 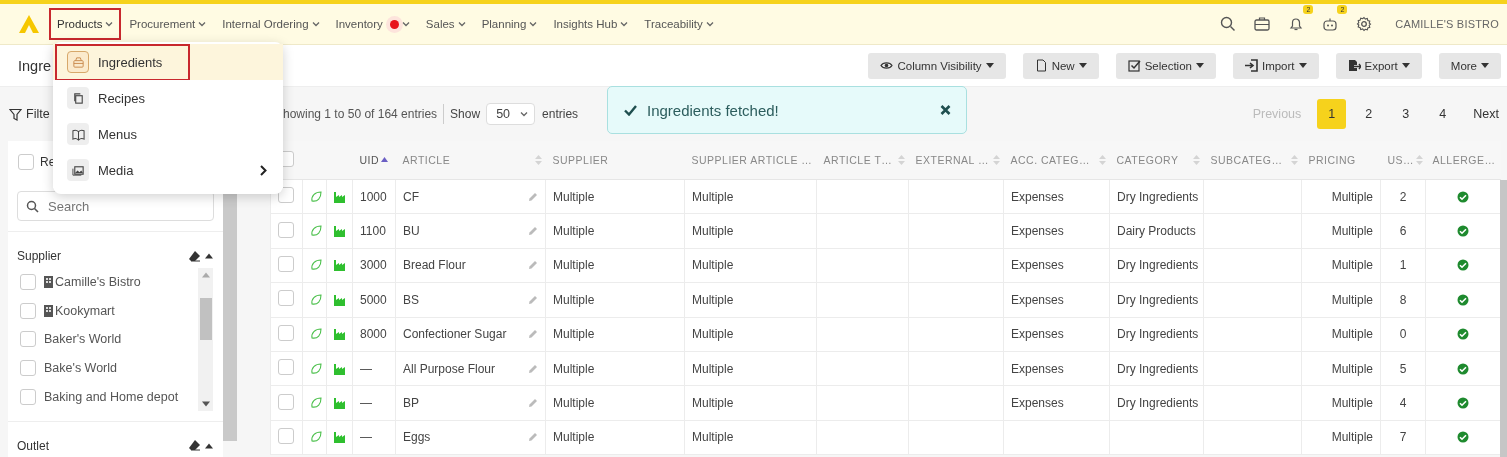 I want to click on filter-label: Filte, so click(x=38, y=114).